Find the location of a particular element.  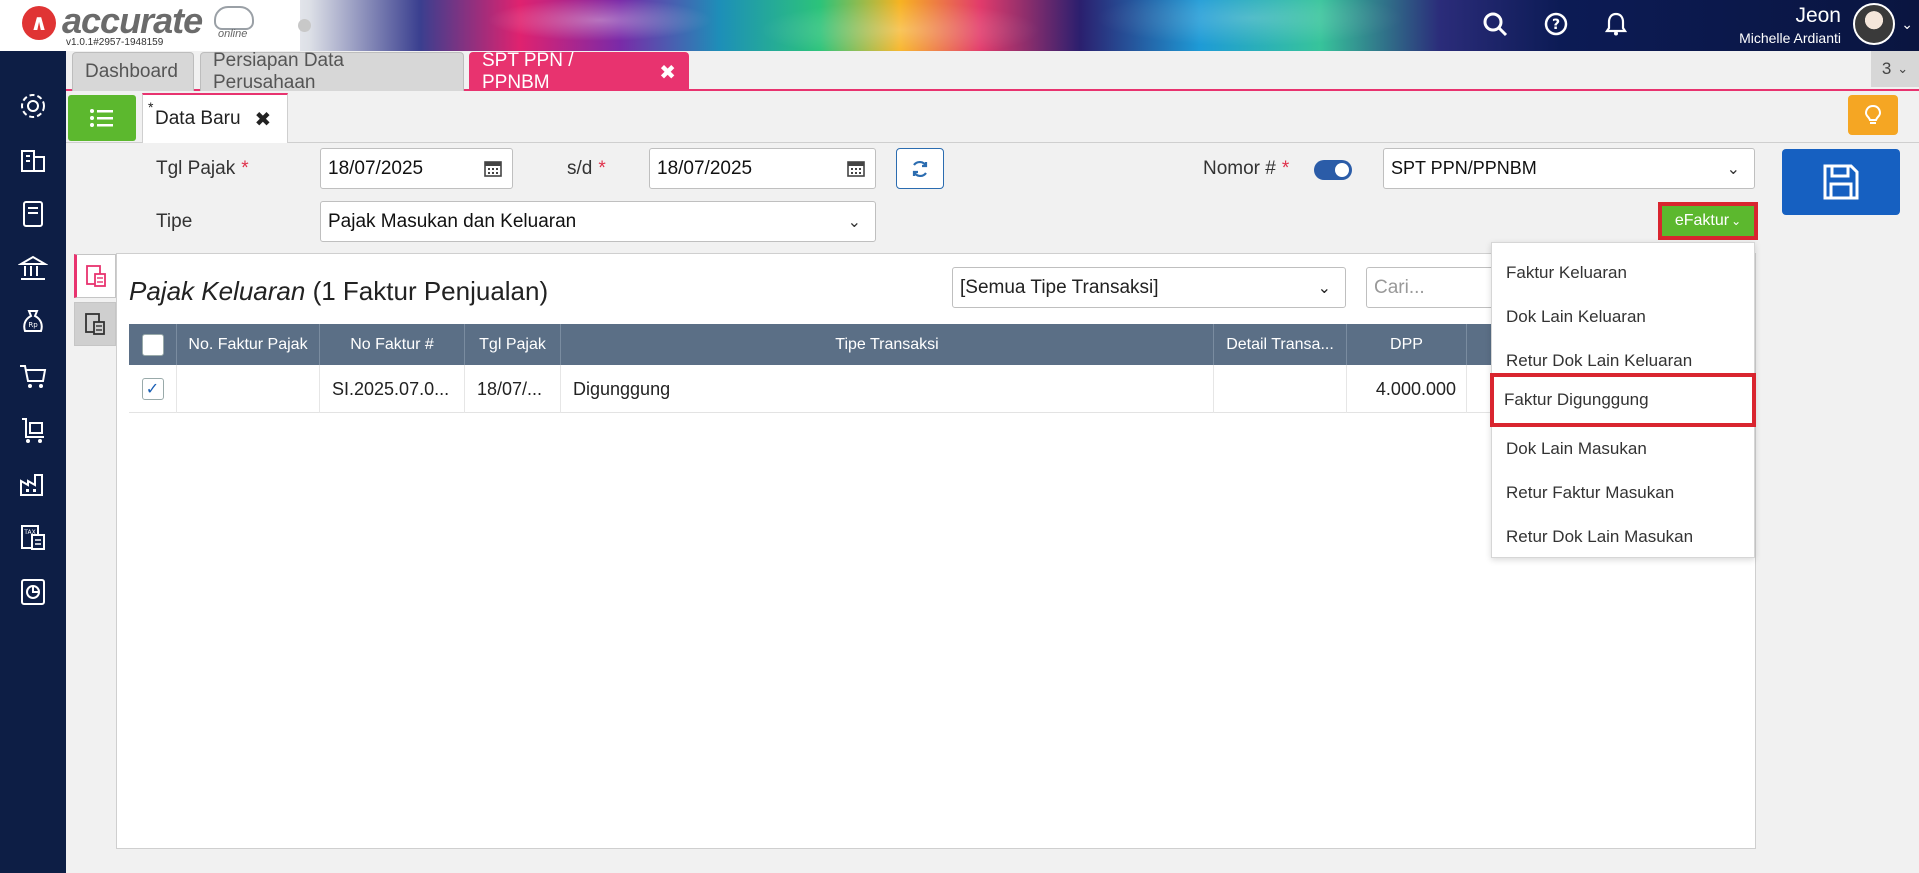

menu-item-retur-faktur-masukan: Retur Faktur Masukan is located at coordinates (1623, 493).